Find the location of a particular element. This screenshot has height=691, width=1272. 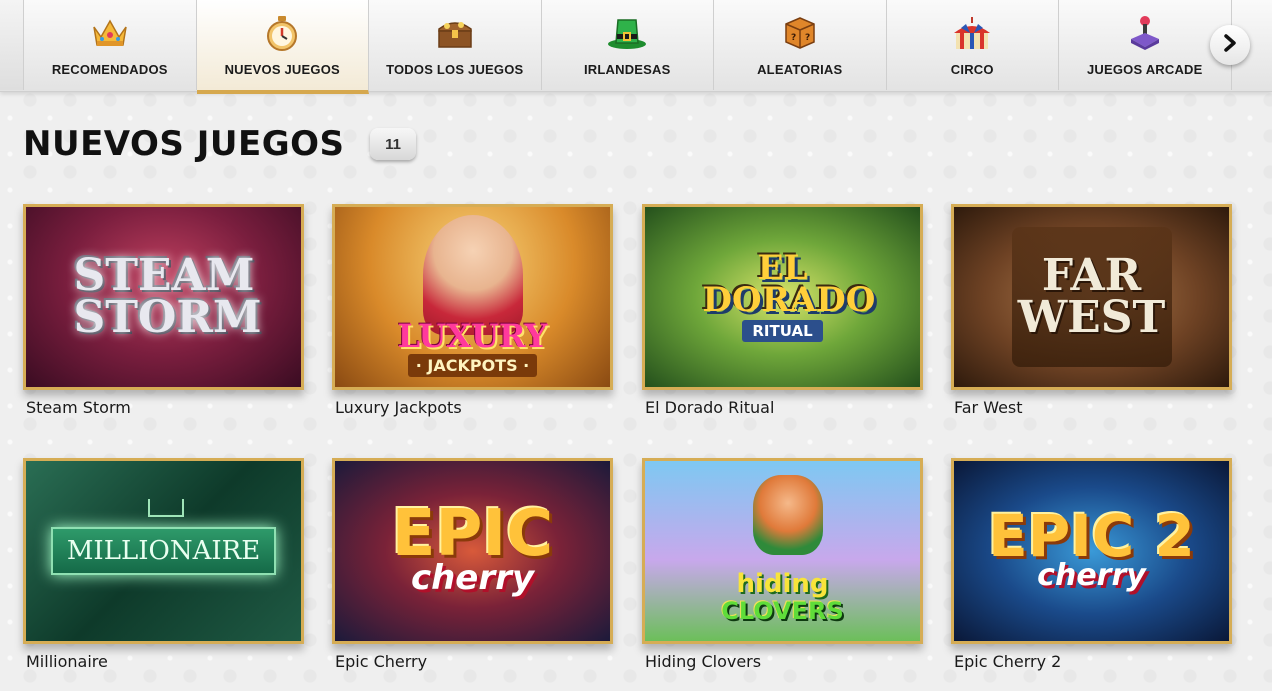

mystery-box-icon: ? ? is located at coordinates (800, 33).